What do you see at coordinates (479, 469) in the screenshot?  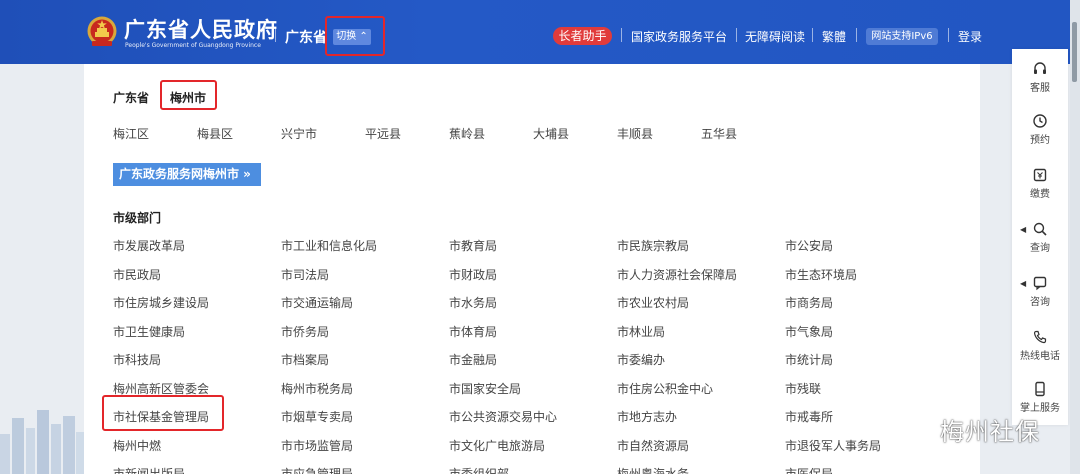 I see `department-link: 市委组织部` at bounding box center [479, 469].